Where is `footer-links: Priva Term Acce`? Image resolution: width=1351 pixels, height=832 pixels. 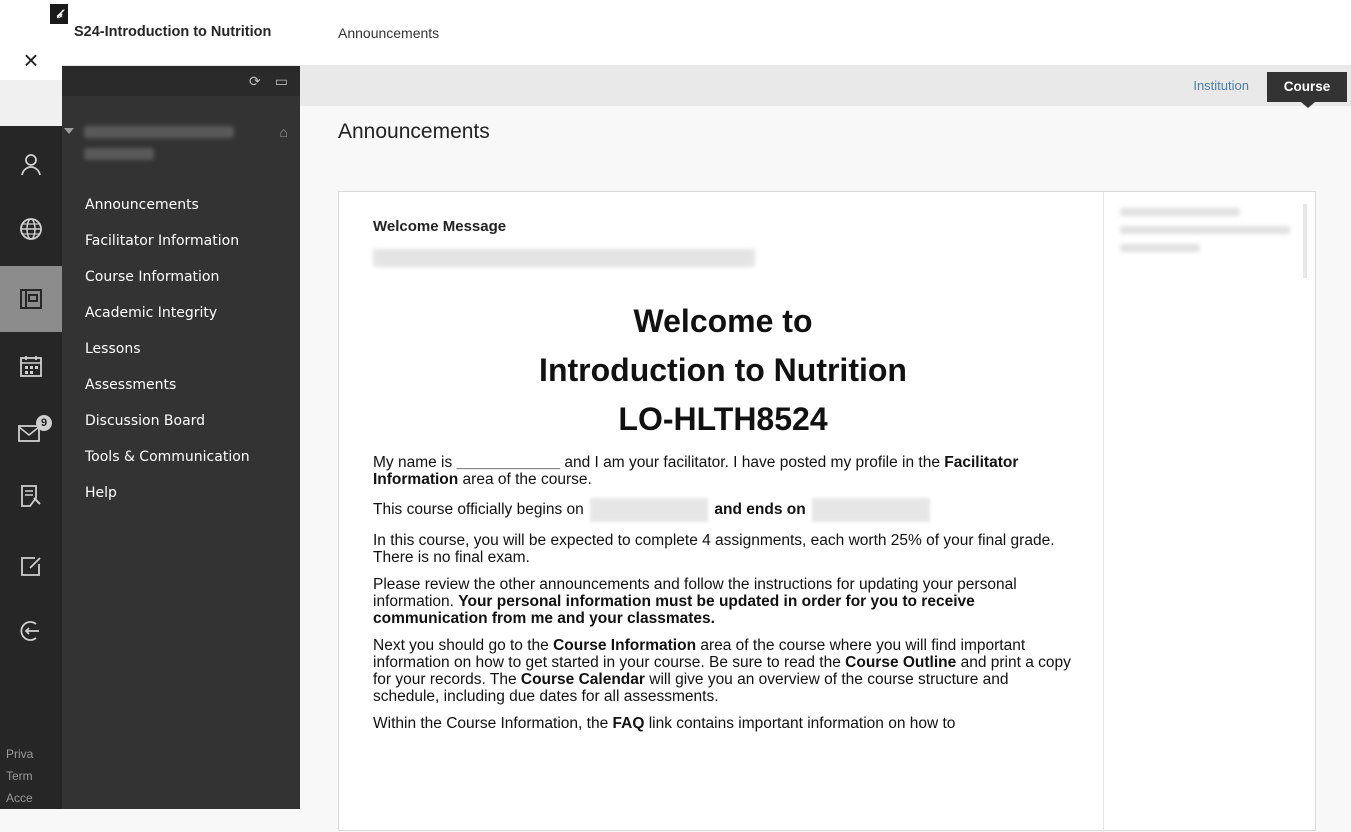 footer-links: Priva Term Acce is located at coordinates (19, 776).